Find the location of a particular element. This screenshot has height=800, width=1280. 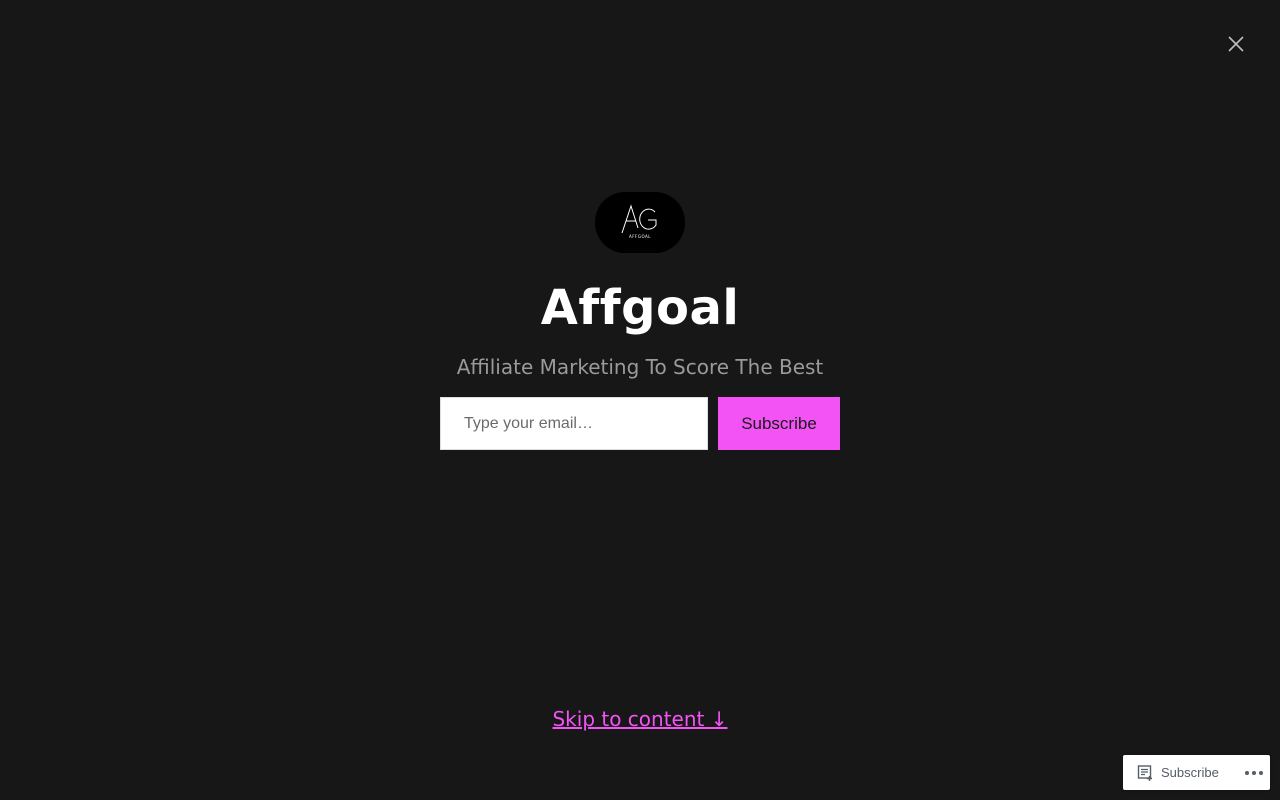

actionbar-subscribe-button: Subscribe is located at coordinates (1171, 772).